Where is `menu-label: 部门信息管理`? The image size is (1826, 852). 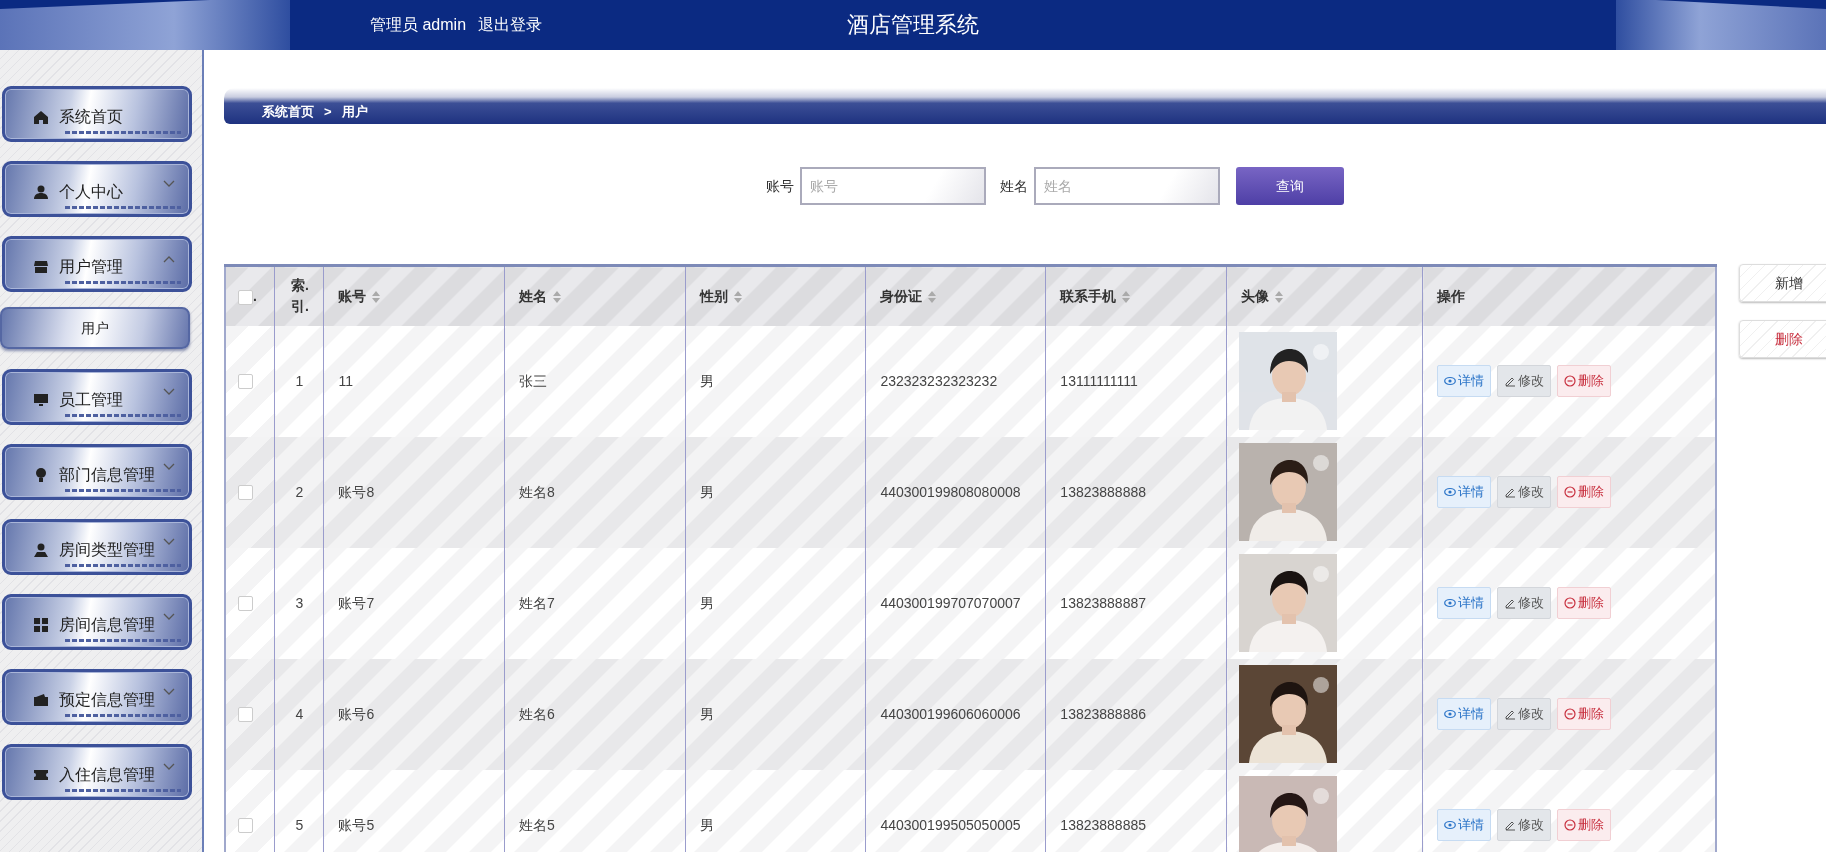 menu-label: 部门信息管理 is located at coordinates (107, 475).